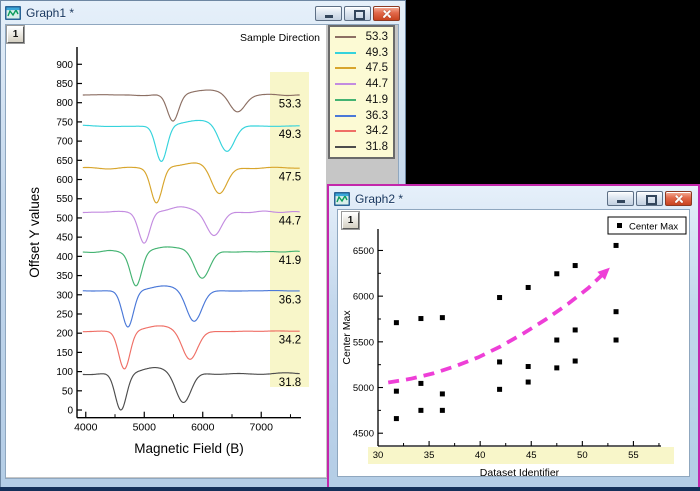 This screenshot has width=700, height=491. What do you see at coordinates (50, 13) in the screenshot?
I see `window-title: Graph1 *` at bounding box center [50, 13].